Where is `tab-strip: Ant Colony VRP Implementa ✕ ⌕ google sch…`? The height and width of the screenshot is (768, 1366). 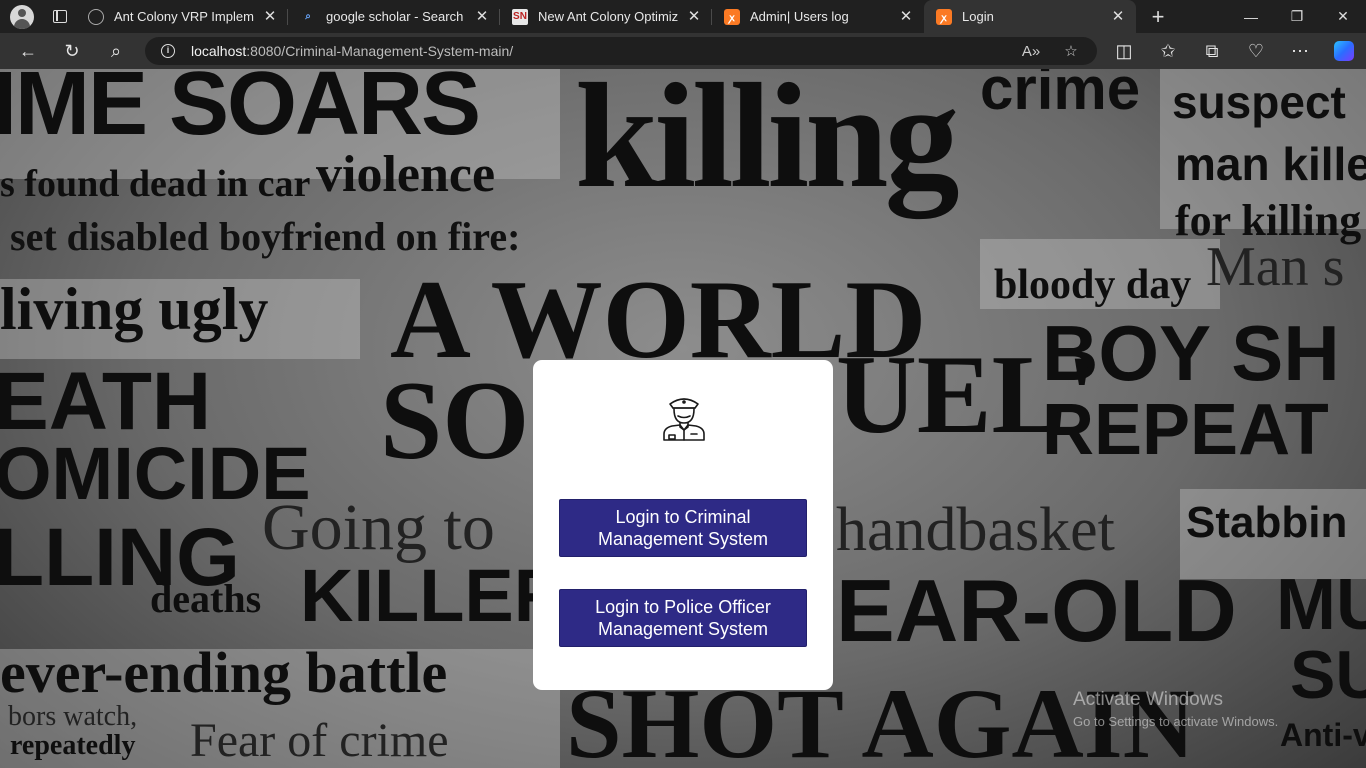
tab-strip: Ant Colony VRP Implementa ✕ ⌕ google sch… is located at coordinates (683, 16).